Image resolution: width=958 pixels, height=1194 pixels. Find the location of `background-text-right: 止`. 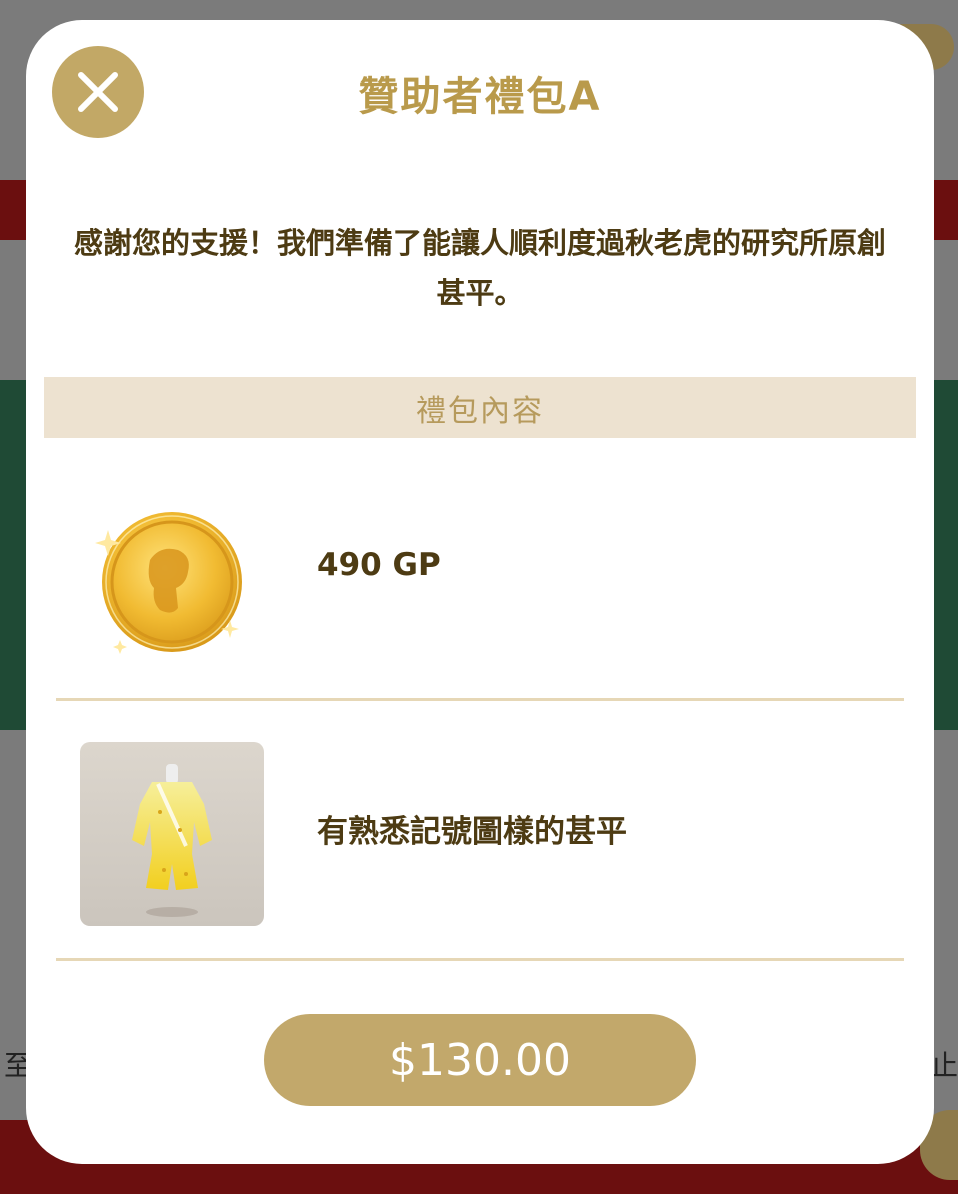

background-text-right: 止 is located at coordinates (944, 1065).